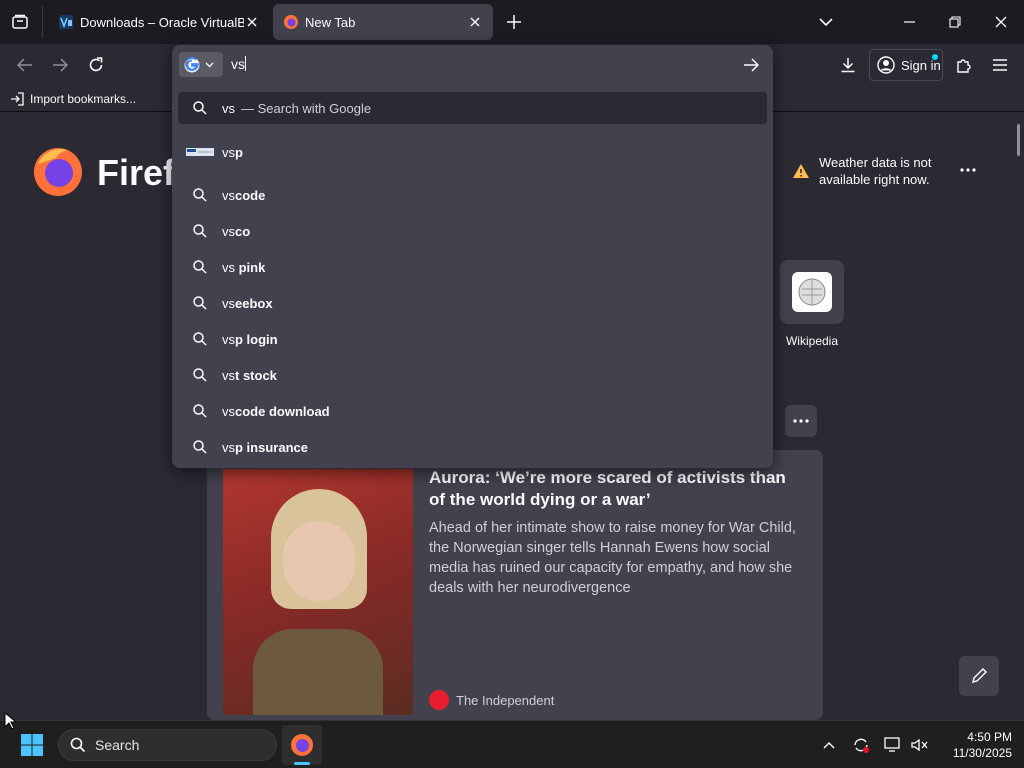  I want to click on firefox-view-button, so click(20, 22).